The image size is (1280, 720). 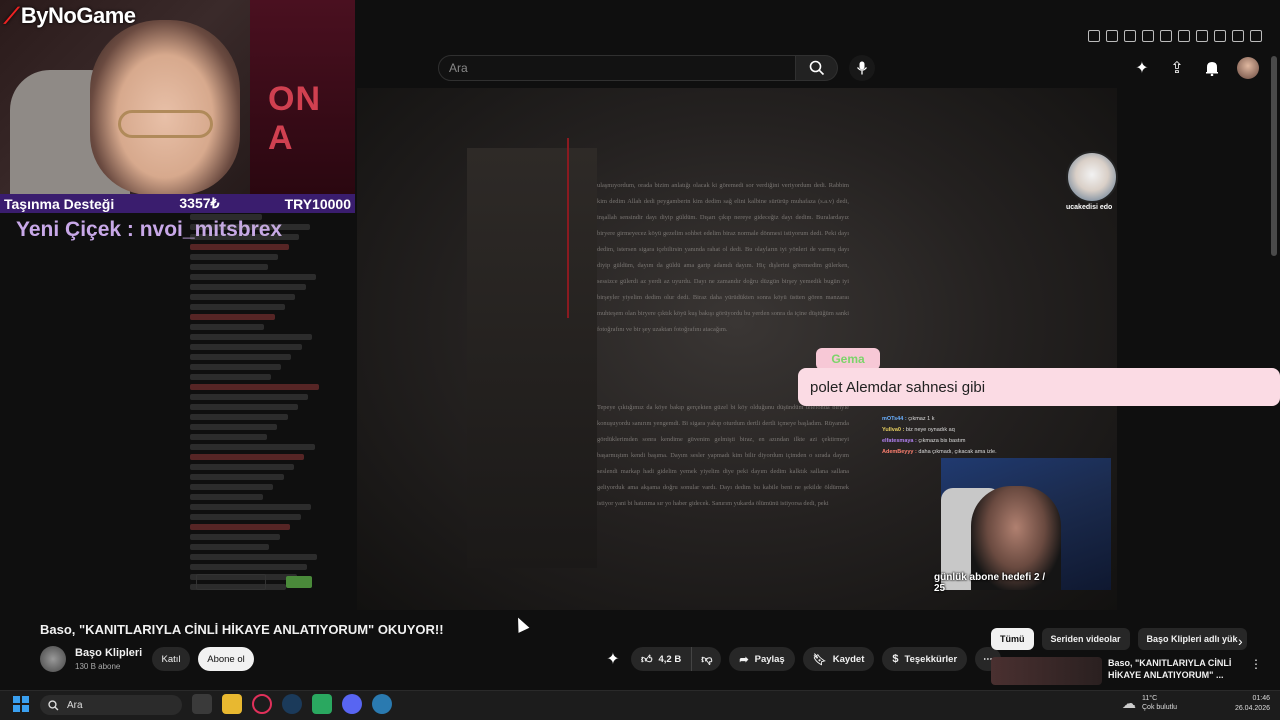 I want to click on like-dislike-group: 👍︎ 4,2 B 👎︎, so click(x=676, y=659).